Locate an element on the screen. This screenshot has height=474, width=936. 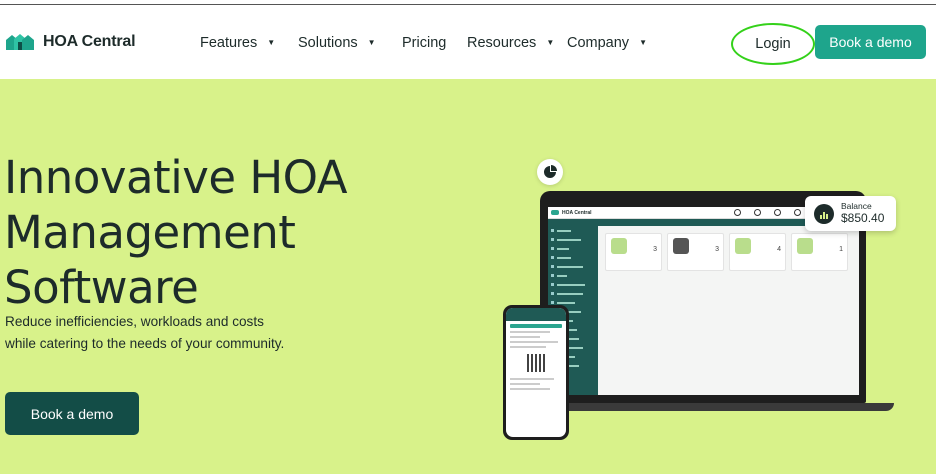
app-name: HOA Central is located at coordinates (577, 213).